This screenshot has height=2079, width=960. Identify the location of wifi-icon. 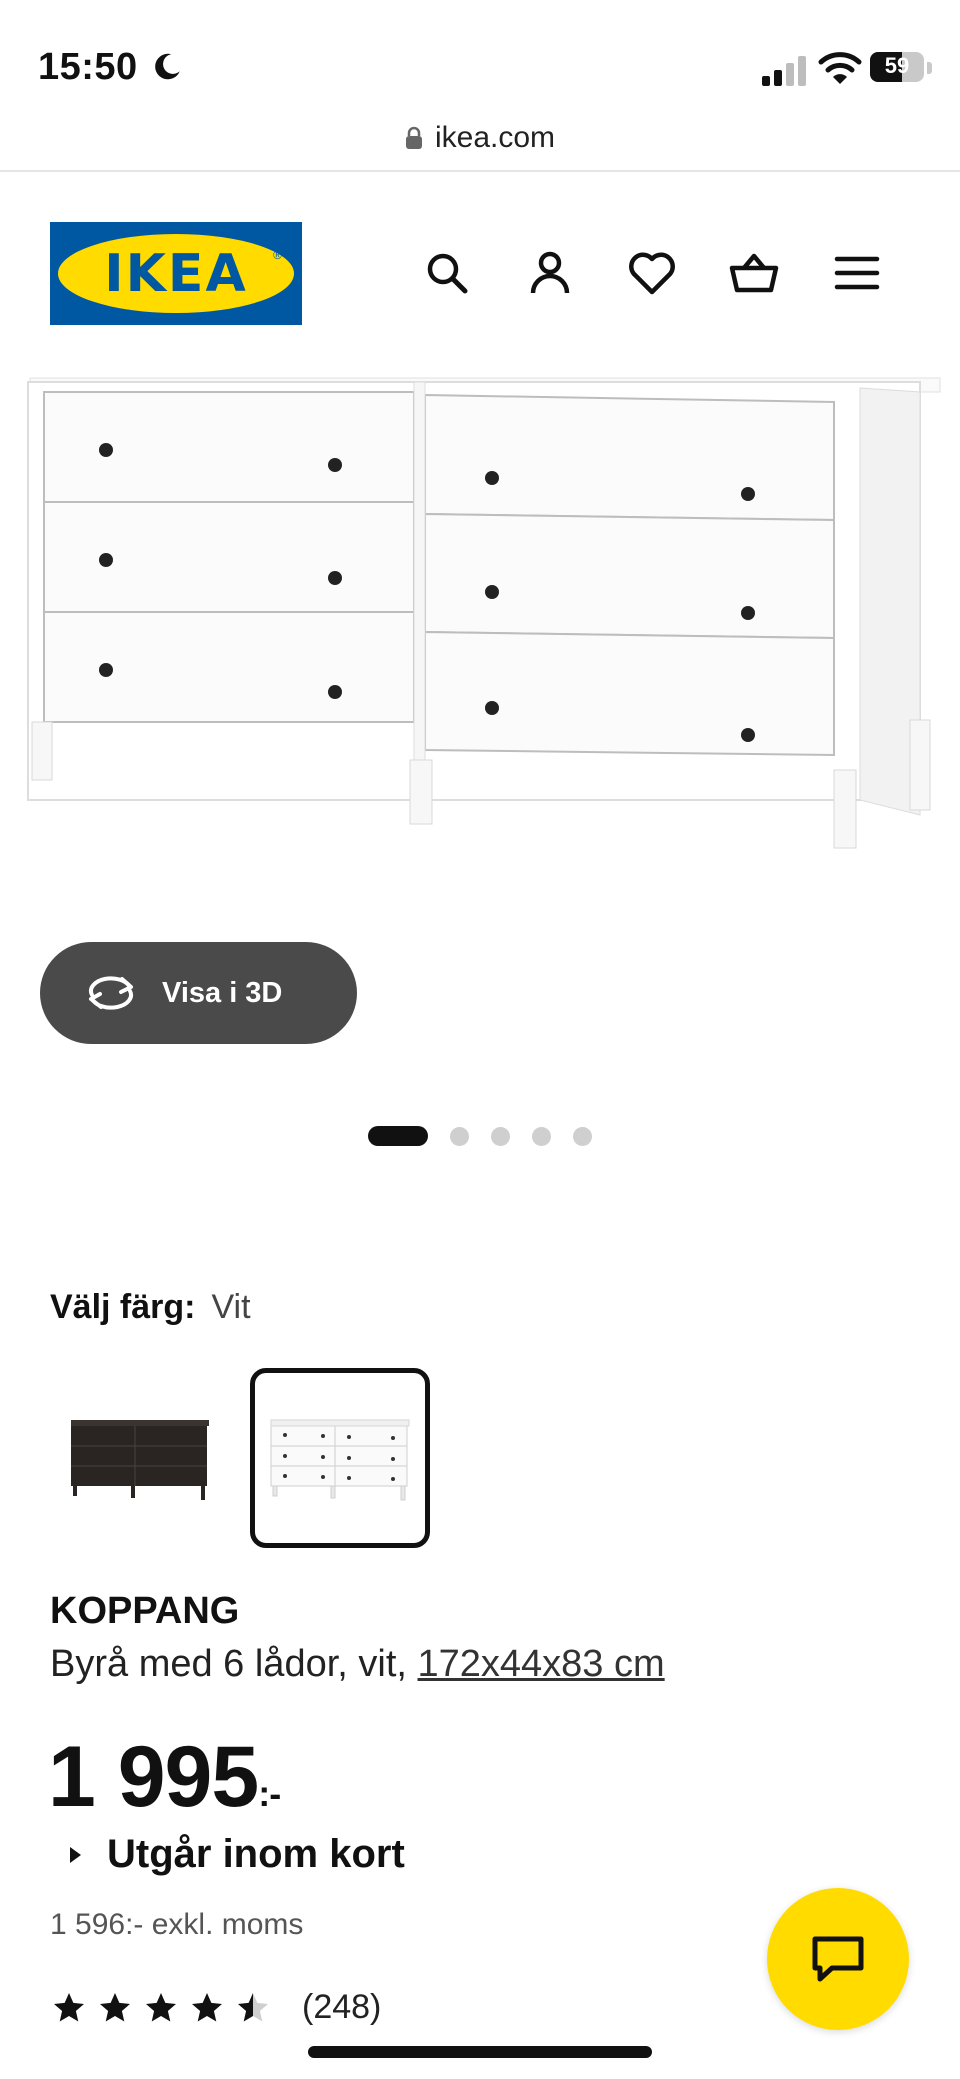
(840, 68).